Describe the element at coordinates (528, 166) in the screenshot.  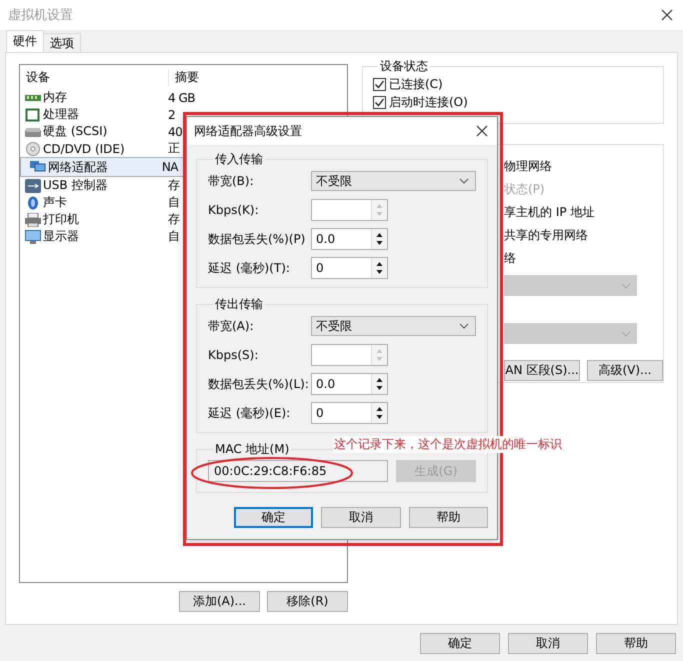
I see `option-label: 物理网络` at that location.